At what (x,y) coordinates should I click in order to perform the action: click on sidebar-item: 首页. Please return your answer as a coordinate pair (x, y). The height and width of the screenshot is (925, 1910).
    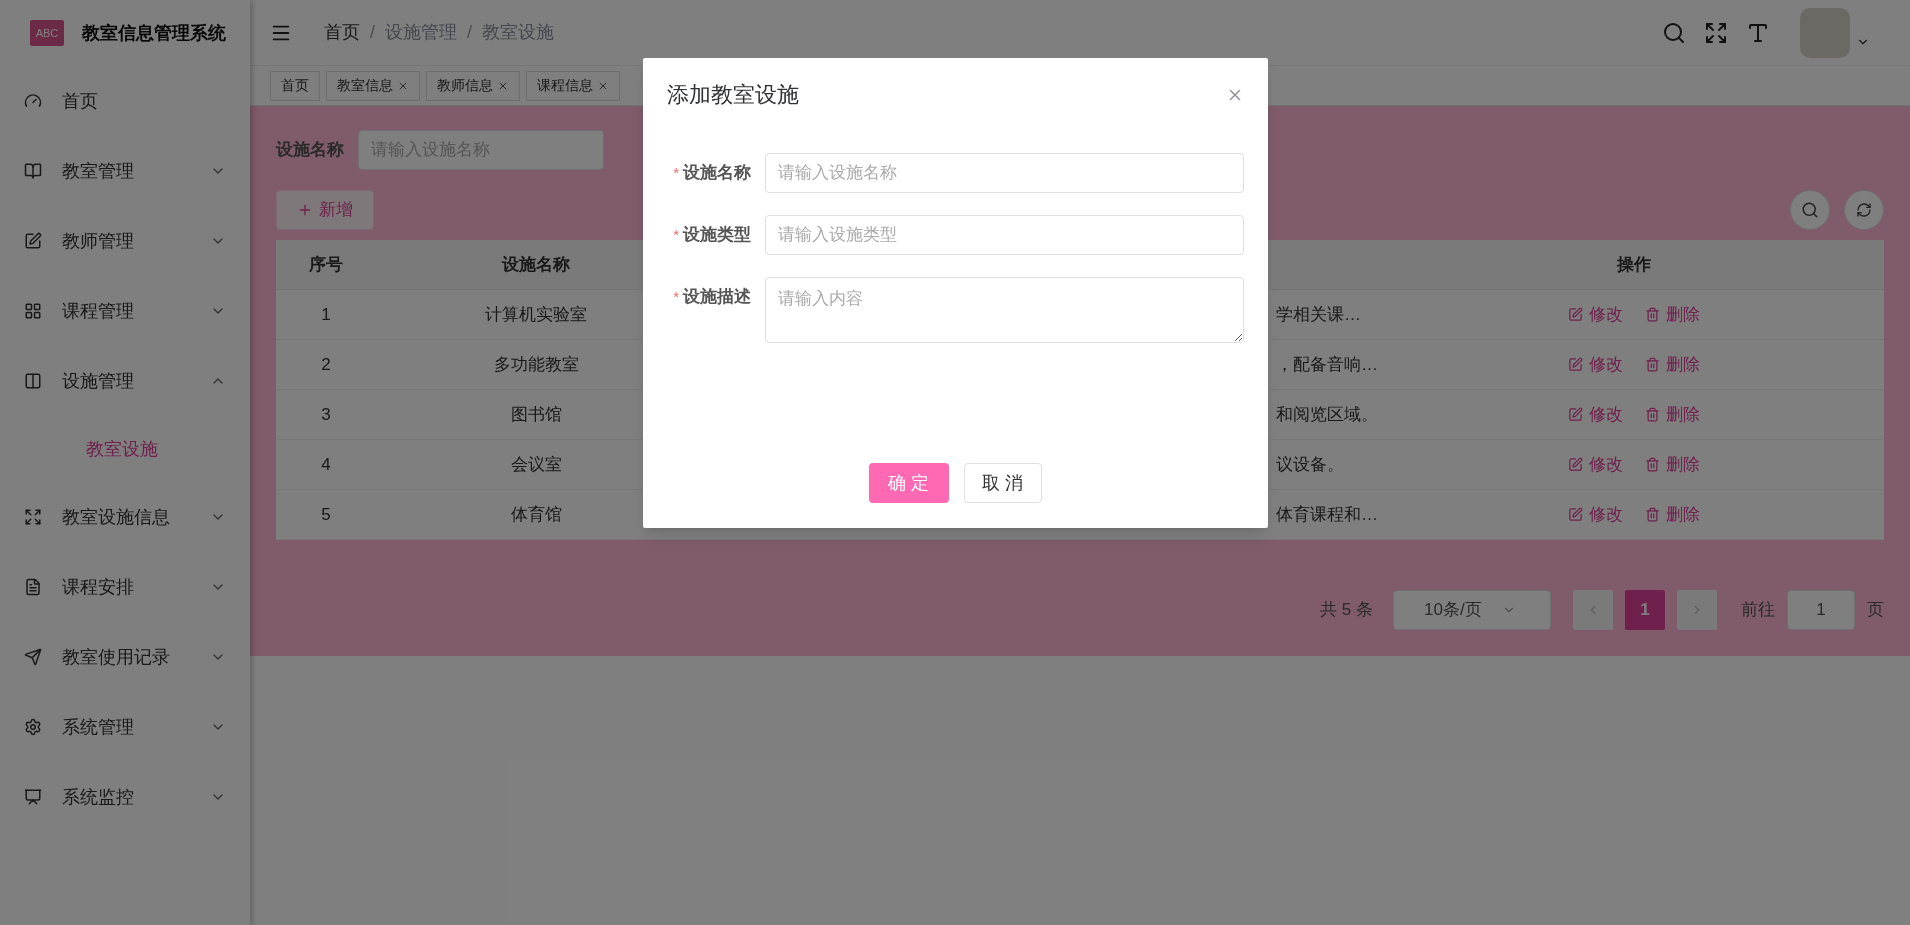
    Looking at the image, I should click on (125, 101).